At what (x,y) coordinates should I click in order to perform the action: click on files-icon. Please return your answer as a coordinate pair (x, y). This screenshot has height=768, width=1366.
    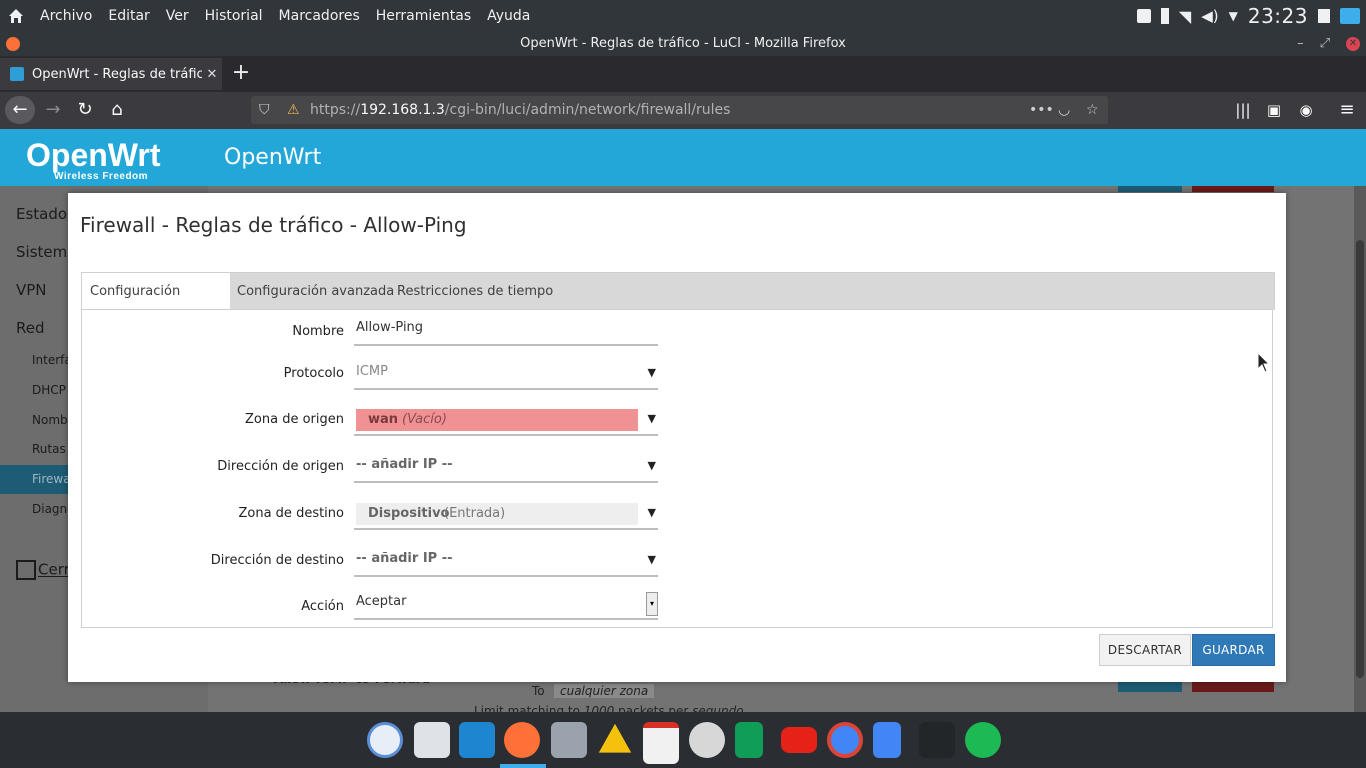
    Looking at the image, I should click on (569, 740).